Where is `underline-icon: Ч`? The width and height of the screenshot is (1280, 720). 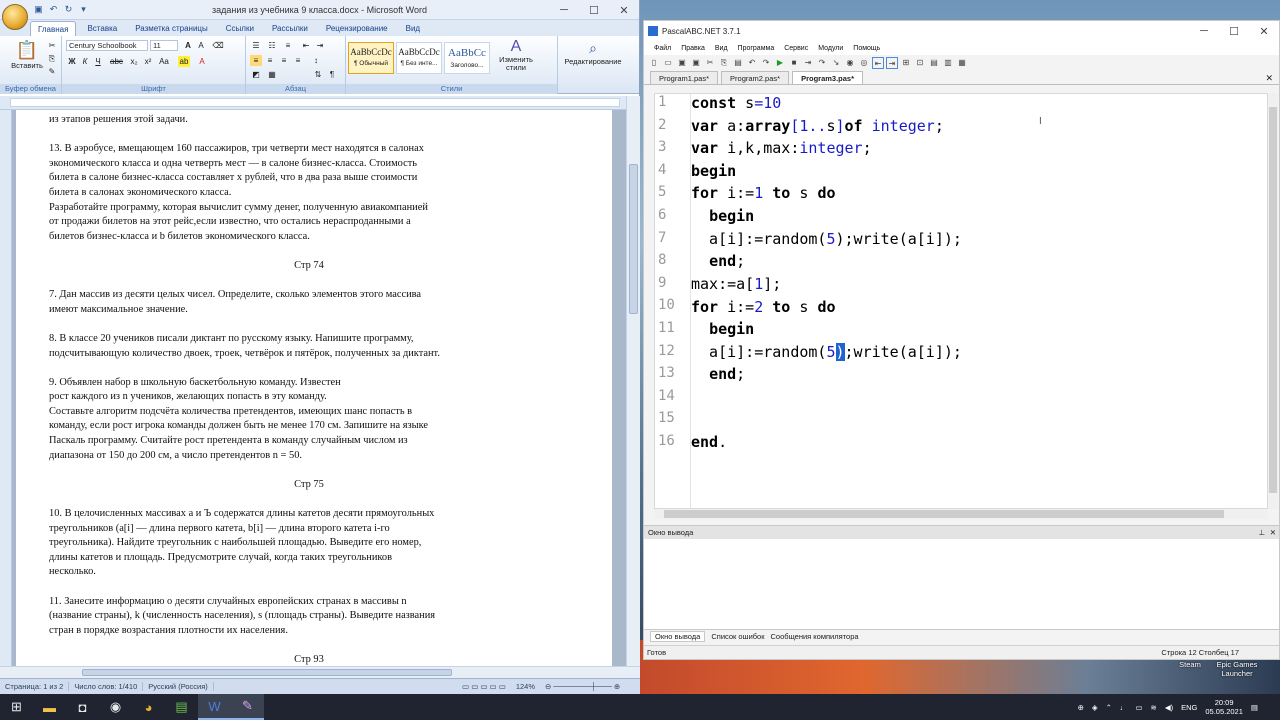
underline-icon: Ч is located at coordinates (98, 61).